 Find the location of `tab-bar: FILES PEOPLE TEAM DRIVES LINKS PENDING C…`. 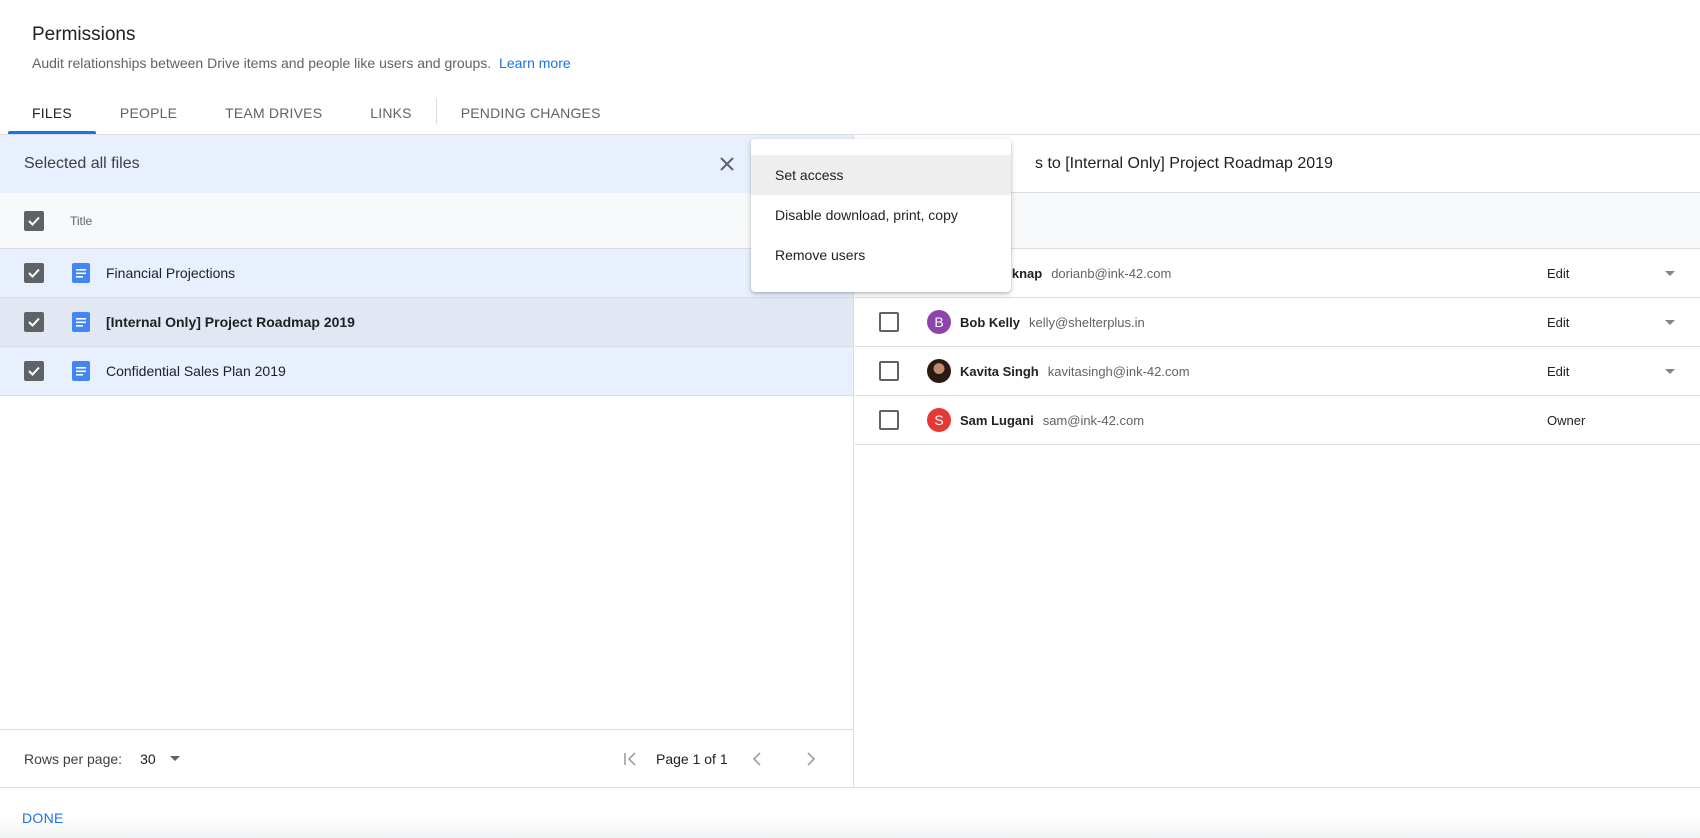

tab-bar: FILES PEOPLE TEAM DRIVES LINKS PENDING C… is located at coordinates (316, 113).